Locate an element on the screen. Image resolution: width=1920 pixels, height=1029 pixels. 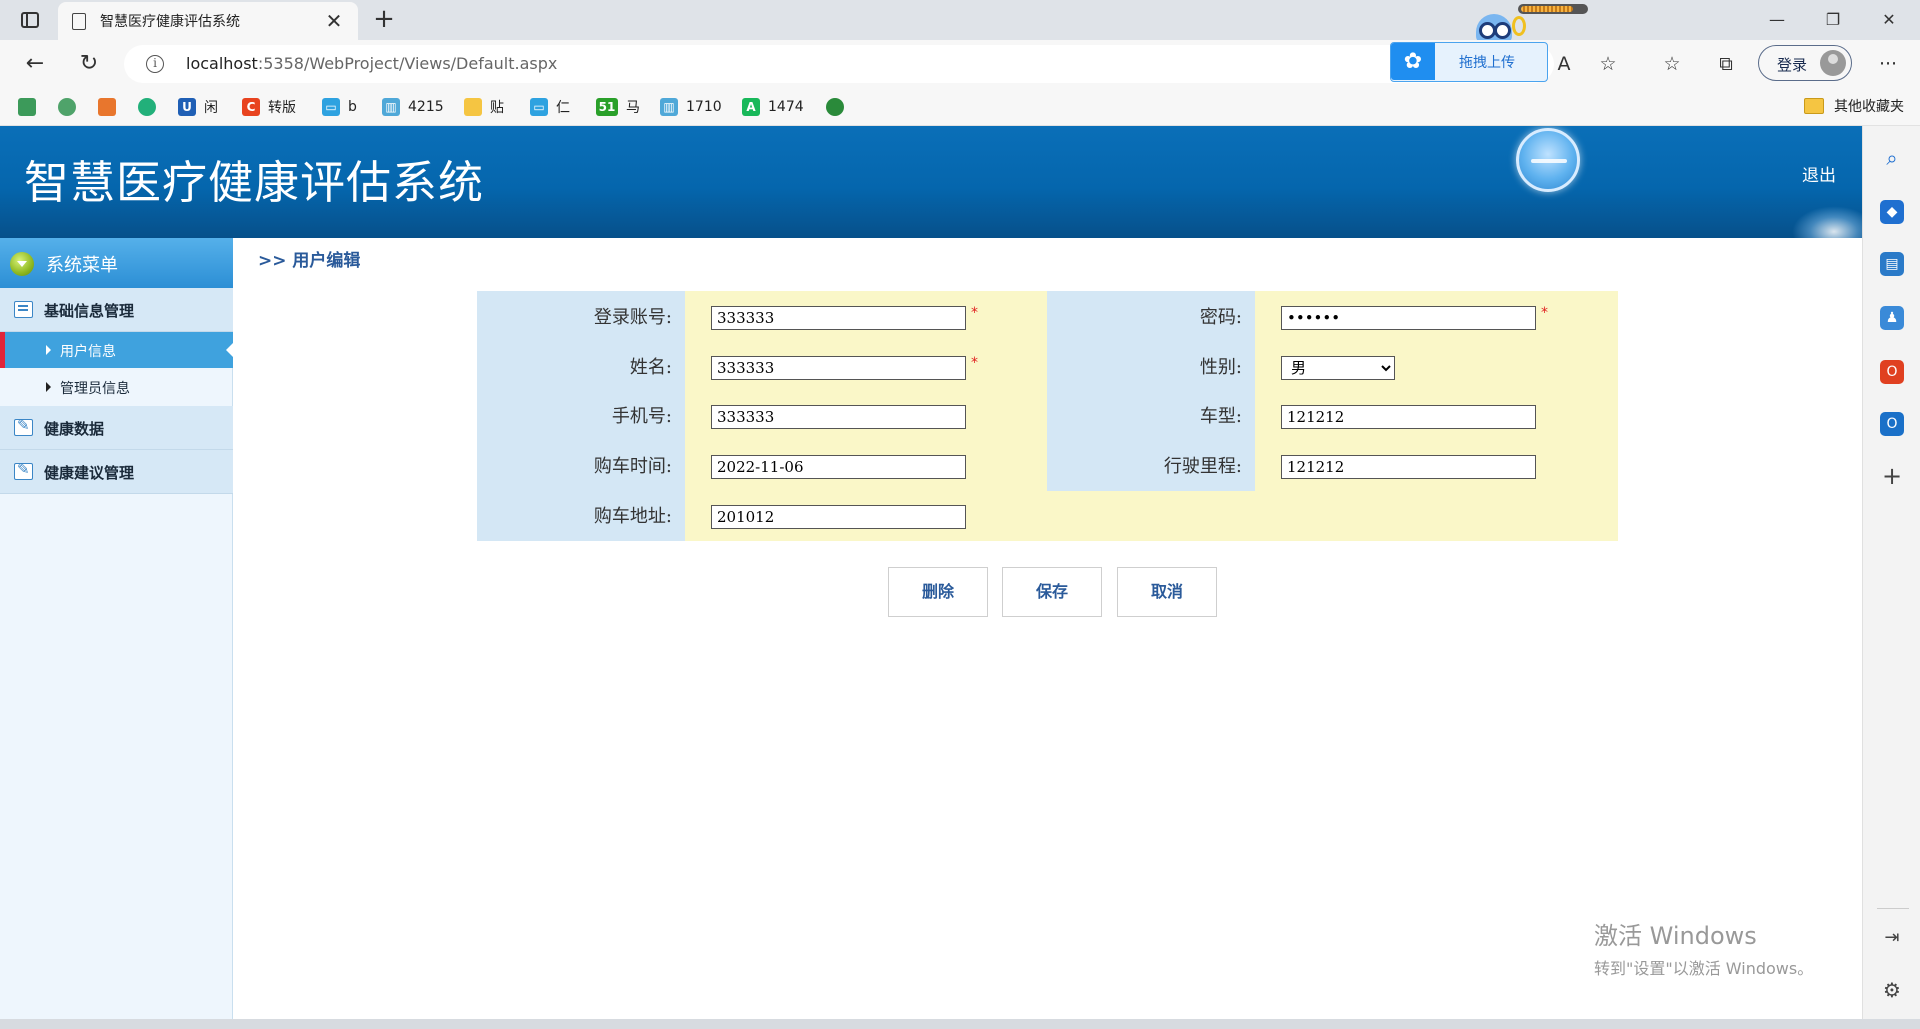
u-logo-icon: U is located at coordinates (187, 107).